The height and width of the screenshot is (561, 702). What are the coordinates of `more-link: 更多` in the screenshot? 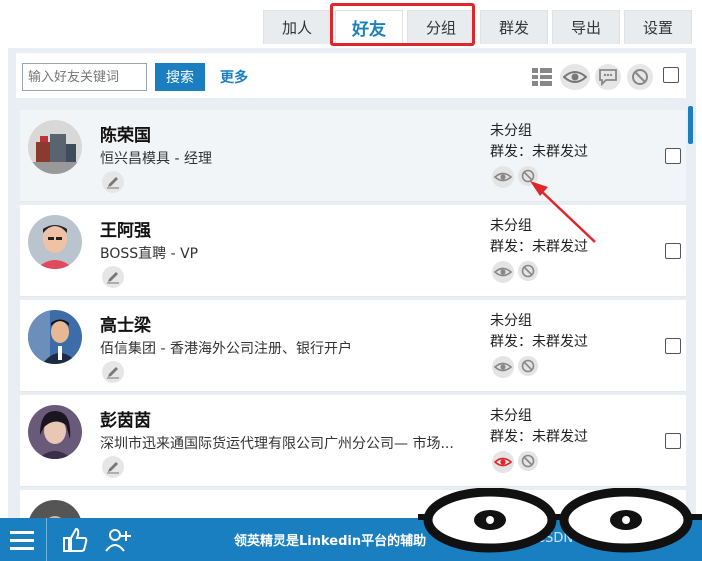 It's located at (234, 77).